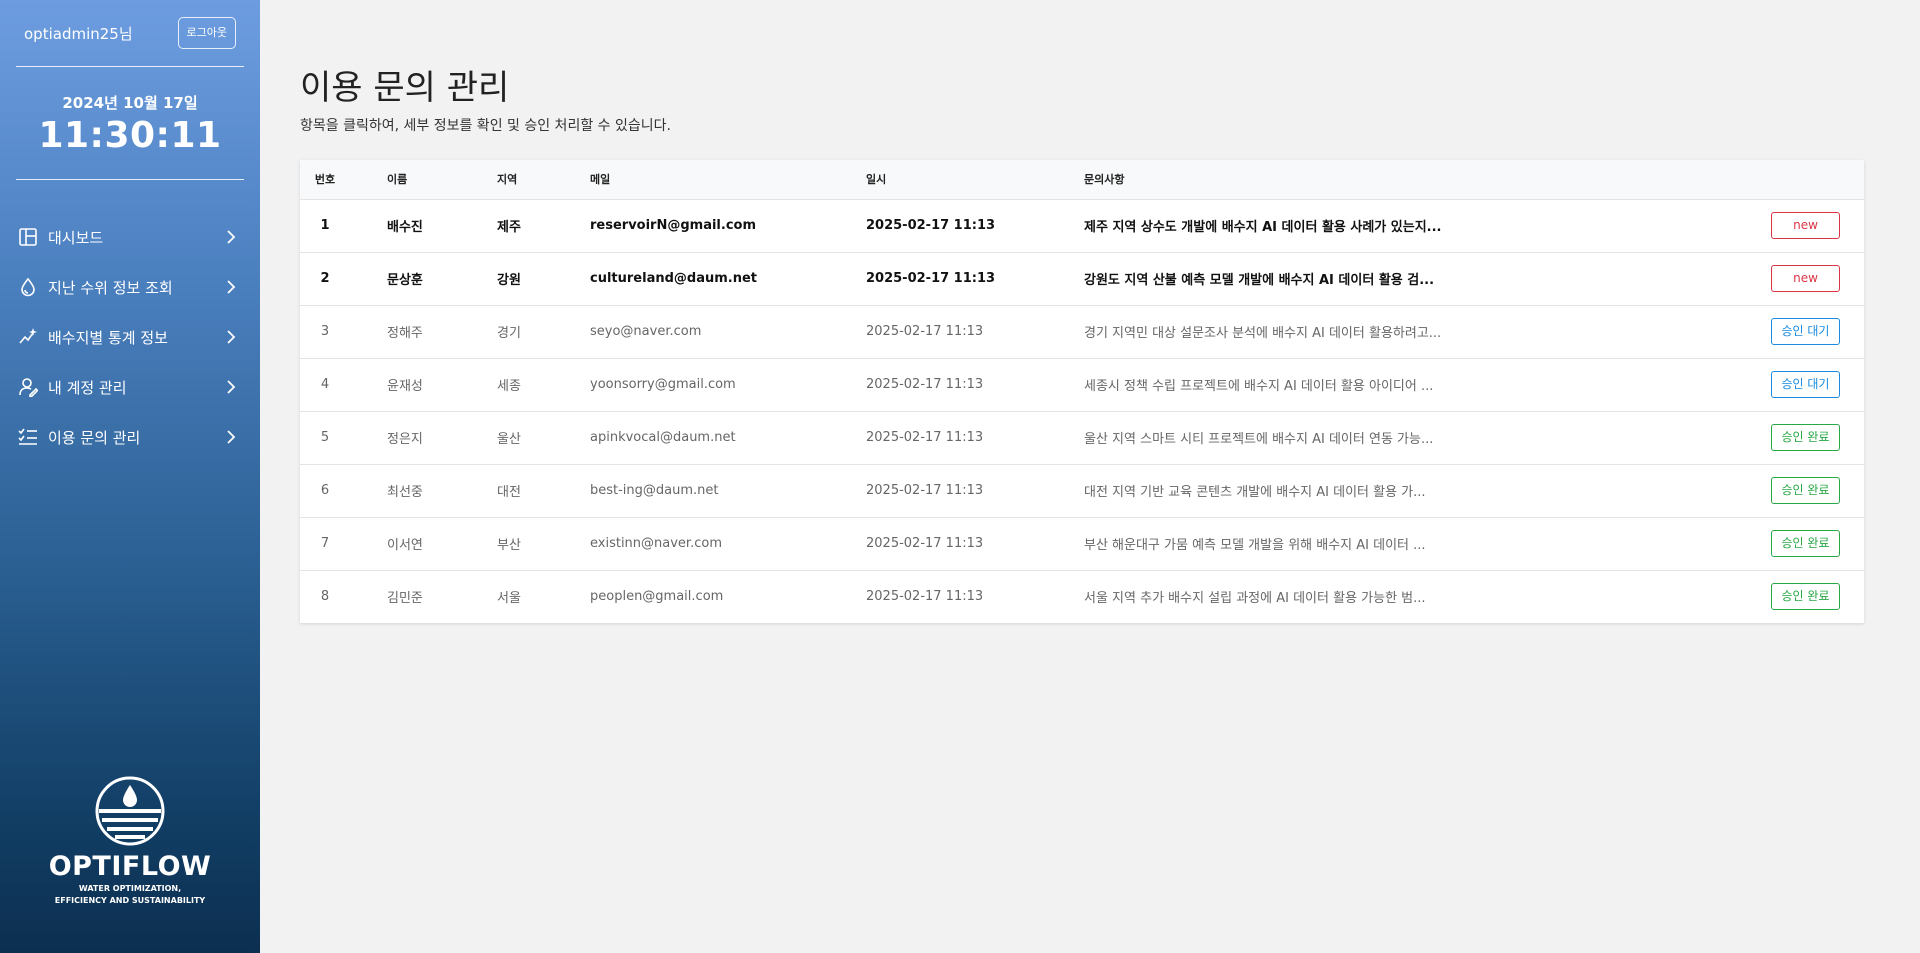 This screenshot has width=1920, height=953. I want to click on row-name: 배수진, so click(405, 227).